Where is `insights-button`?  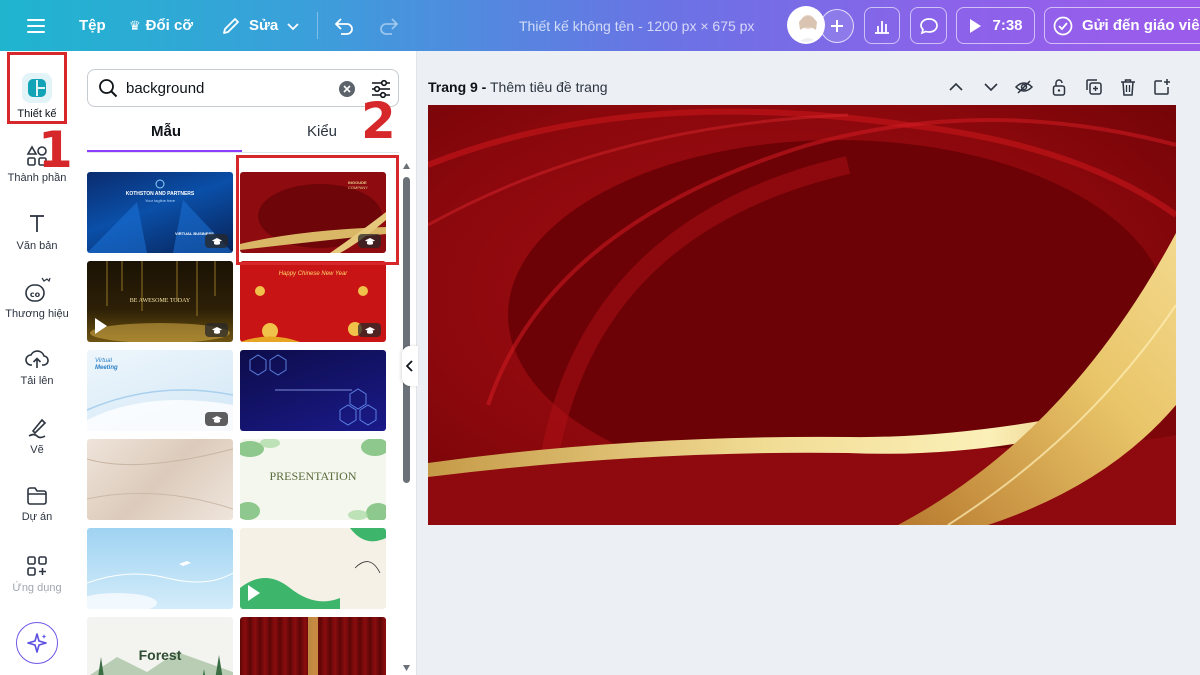
insights-button is located at coordinates (882, 25).